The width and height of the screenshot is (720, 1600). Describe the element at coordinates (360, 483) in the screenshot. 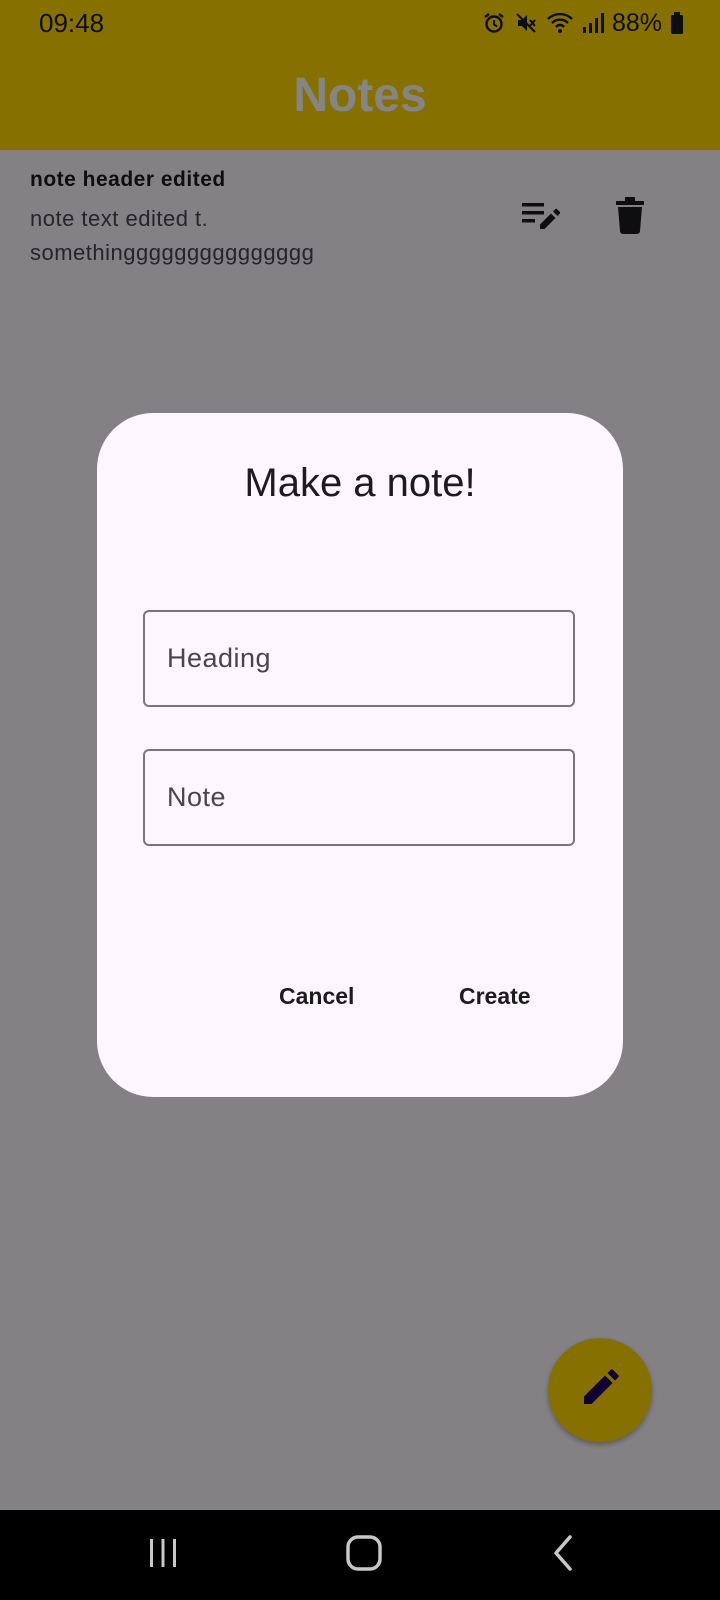

I see `dialog-title: Make a note!` at that location.